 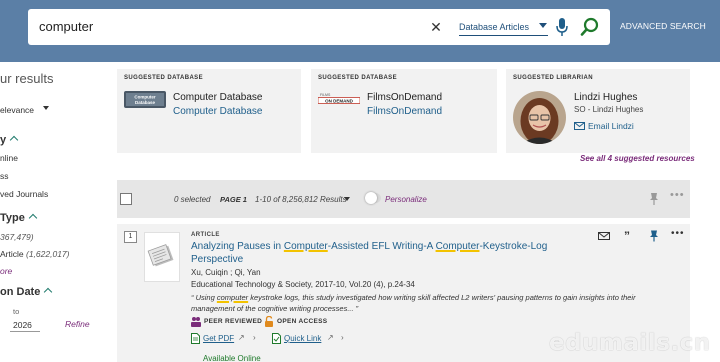 I want to click on refine-button: Refine, so click(x=77, y=324).